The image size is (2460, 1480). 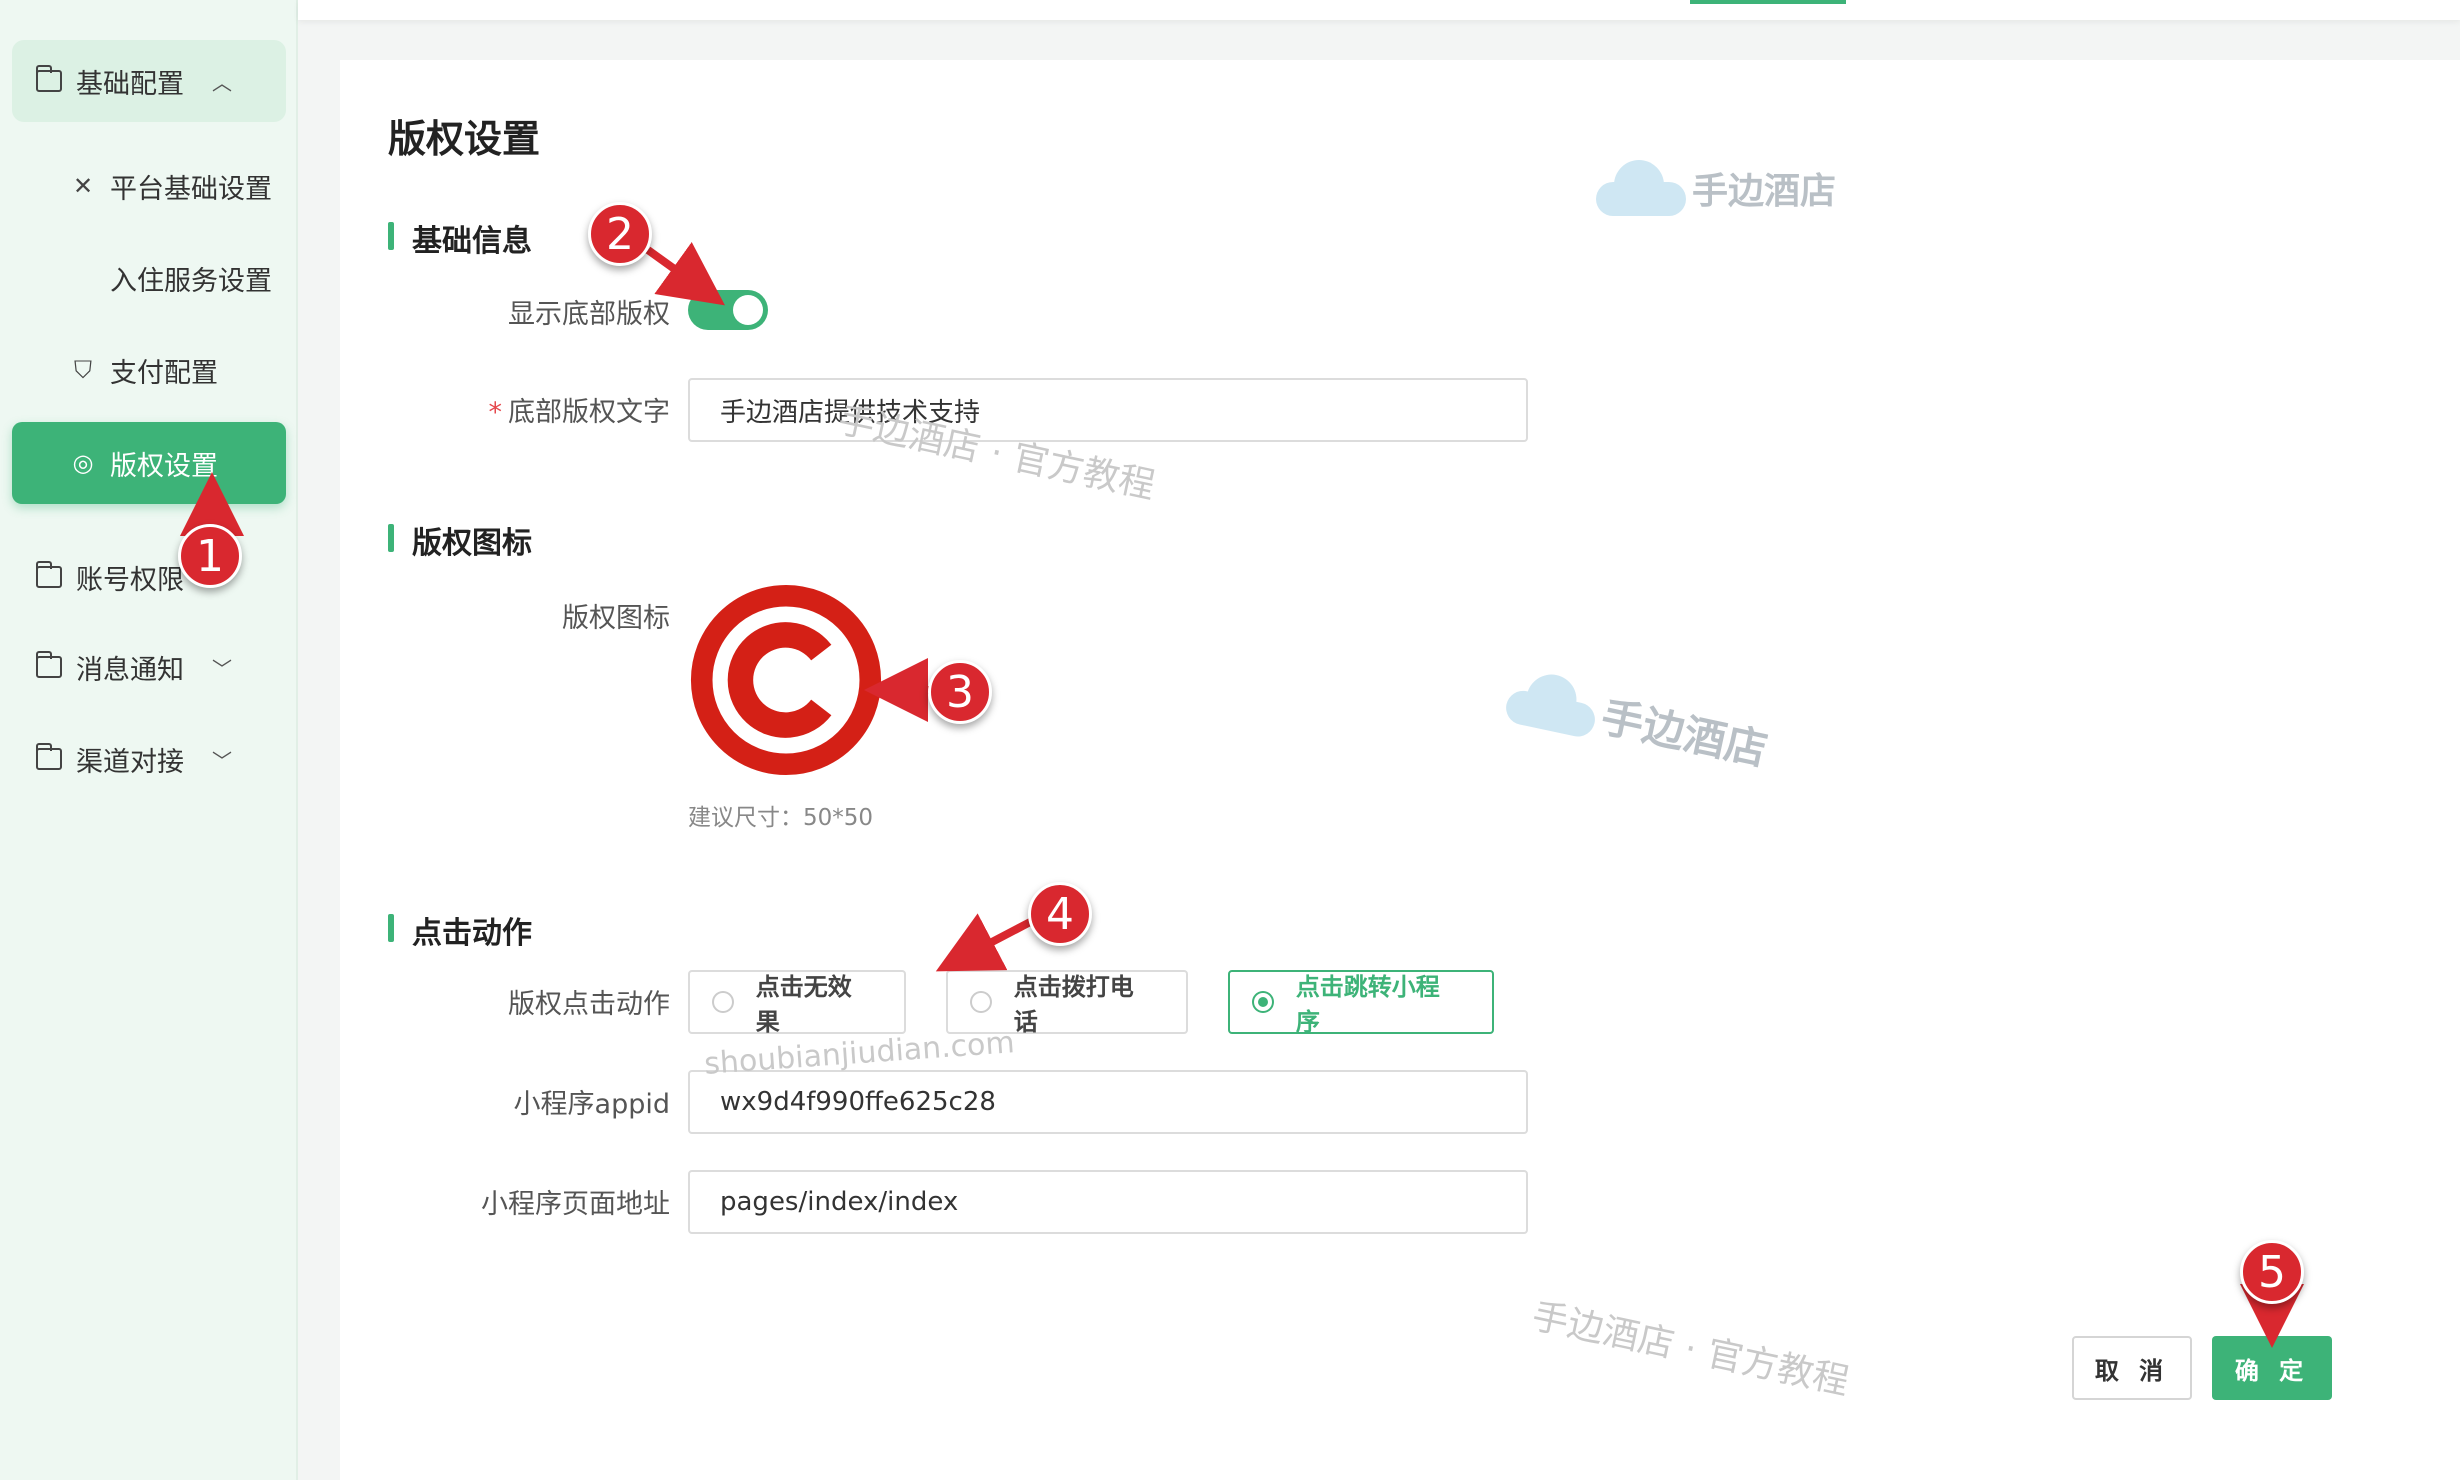 I want to click on sidebar-group-label: 基础配置, so click(x=130, y=84).